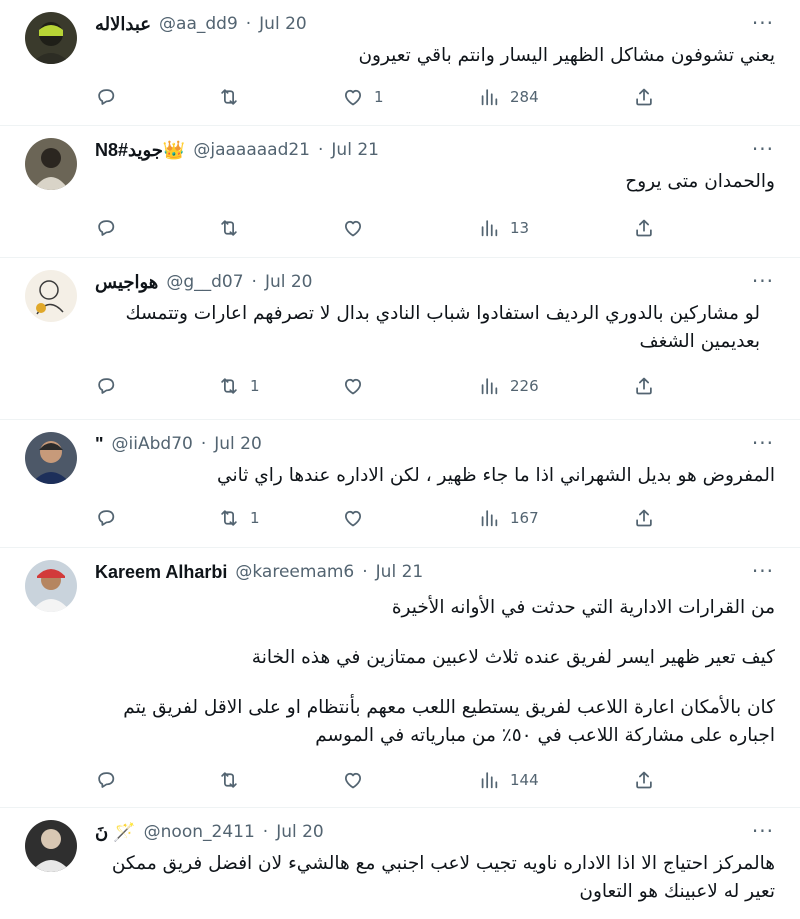 Image resolution: width=800 pixels, height=919 pixels. I want to click on author-name: نَ 🪄, so click(115, 832).